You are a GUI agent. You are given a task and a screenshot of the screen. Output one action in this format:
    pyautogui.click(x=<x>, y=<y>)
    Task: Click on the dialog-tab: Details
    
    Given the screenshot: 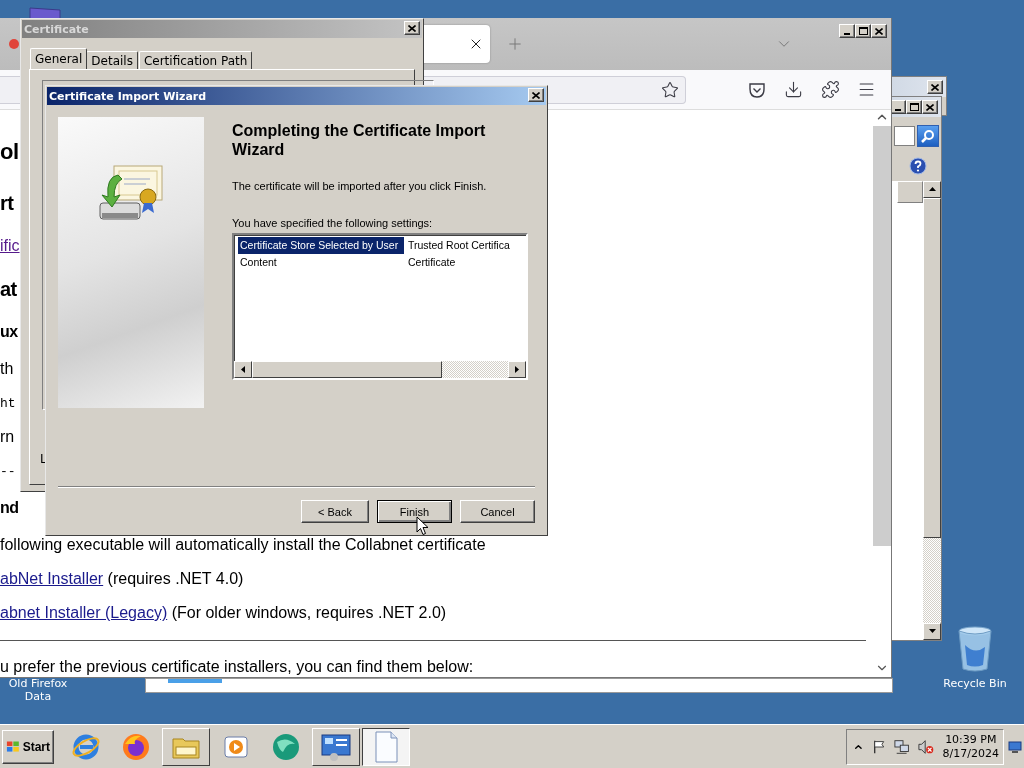 What is the action you would take?
    pyautogui.click(x=112, y=60)
    